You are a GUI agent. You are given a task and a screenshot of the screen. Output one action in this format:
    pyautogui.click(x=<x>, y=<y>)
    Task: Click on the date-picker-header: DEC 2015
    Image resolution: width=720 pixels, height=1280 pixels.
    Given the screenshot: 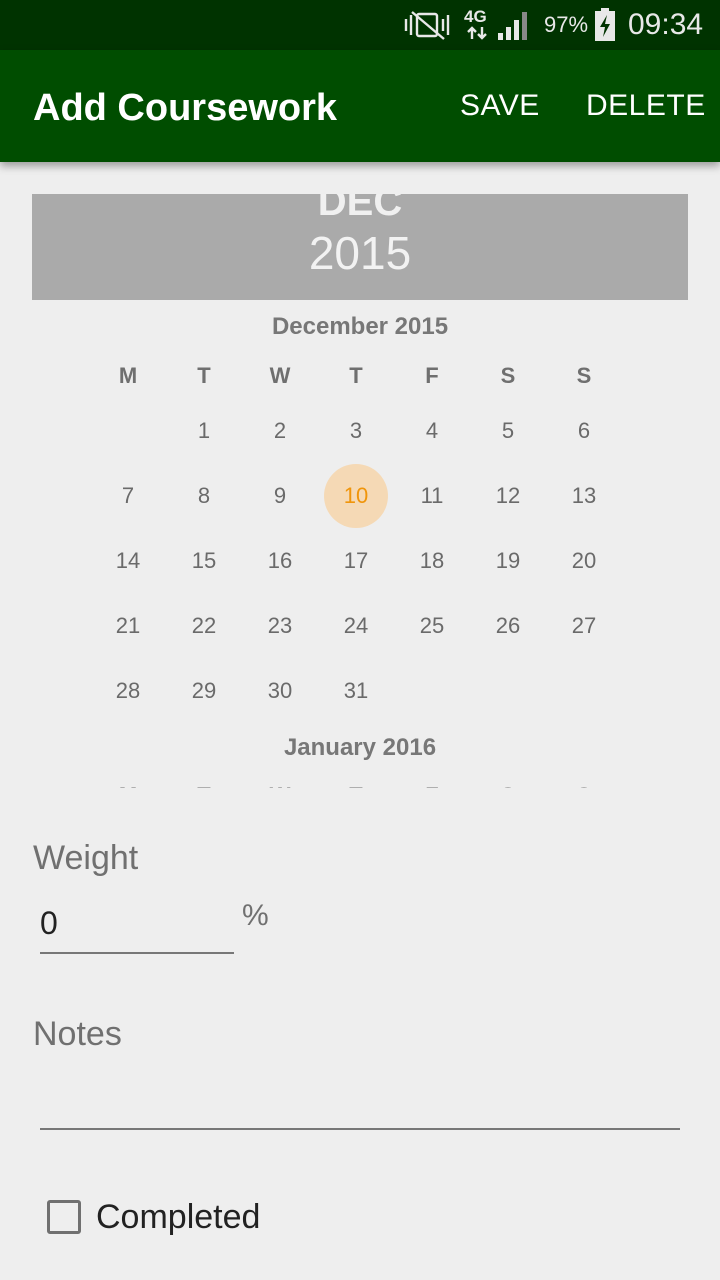 What is the action you would take?
    pyautogui.click(x=360, y=247)
    